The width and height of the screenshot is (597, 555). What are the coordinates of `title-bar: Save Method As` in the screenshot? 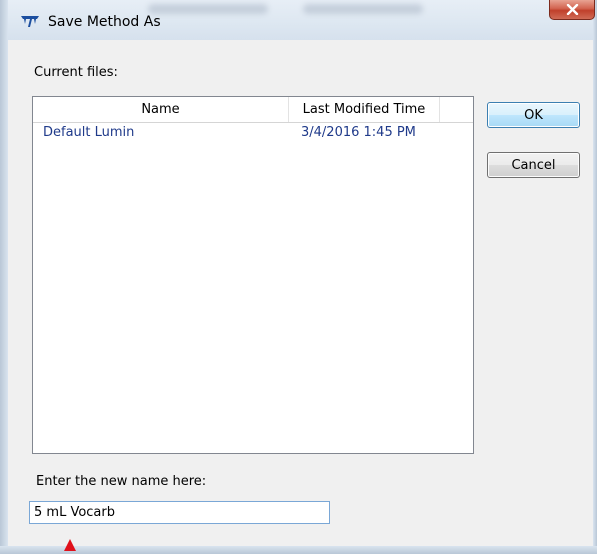 It's located at (301, 20).